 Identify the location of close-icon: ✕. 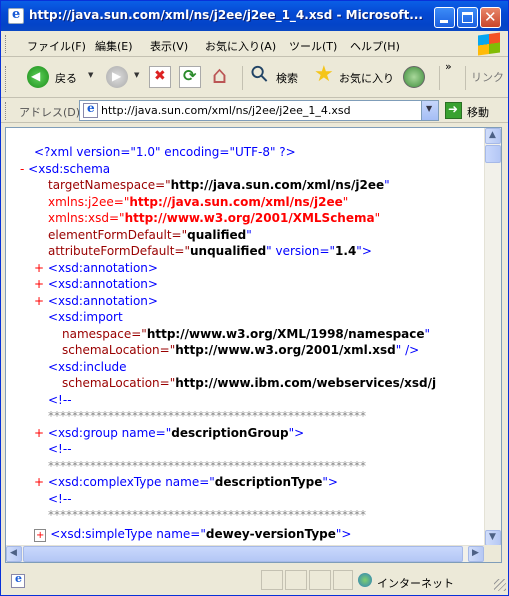
(490, 17).